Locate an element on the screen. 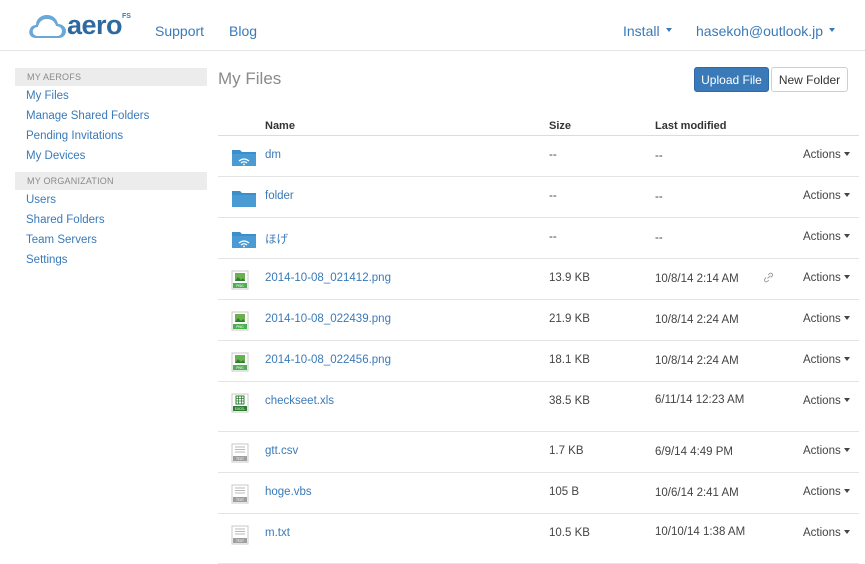 This screenshot has height=564, width=865. new-folder-button: New Folder is located at coordinates (809, 79).